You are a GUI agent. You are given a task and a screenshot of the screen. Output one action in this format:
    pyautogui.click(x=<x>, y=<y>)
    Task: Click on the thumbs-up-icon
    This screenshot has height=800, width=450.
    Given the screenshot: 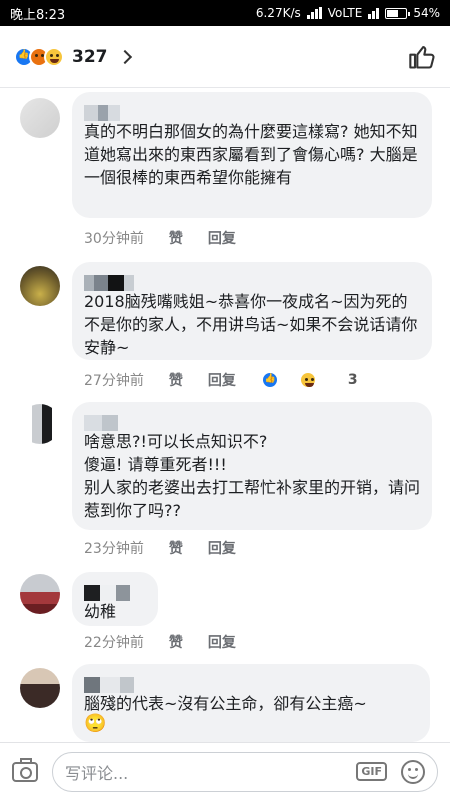 What is the action you would take?
    pyautogui.click(x=422, y=57)
    